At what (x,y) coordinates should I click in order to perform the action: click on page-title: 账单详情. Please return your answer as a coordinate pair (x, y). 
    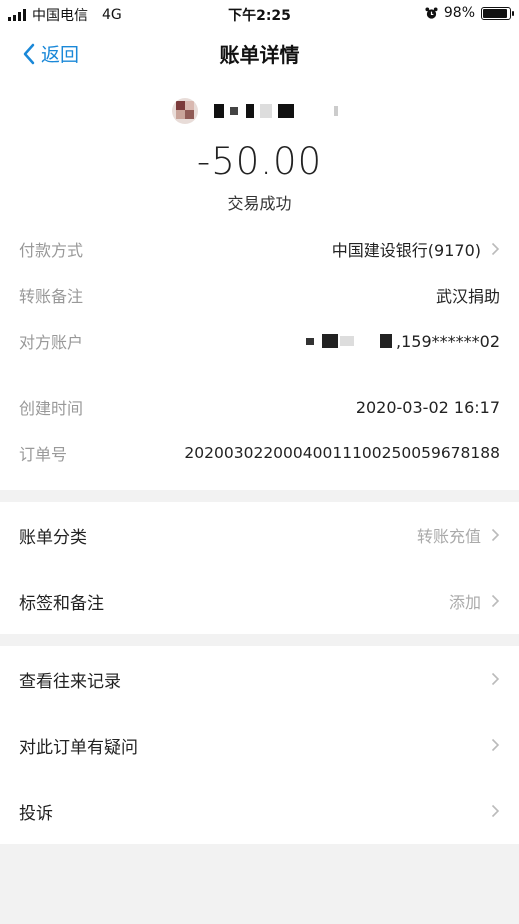
    Looking at the image, I should click on (259, 55).